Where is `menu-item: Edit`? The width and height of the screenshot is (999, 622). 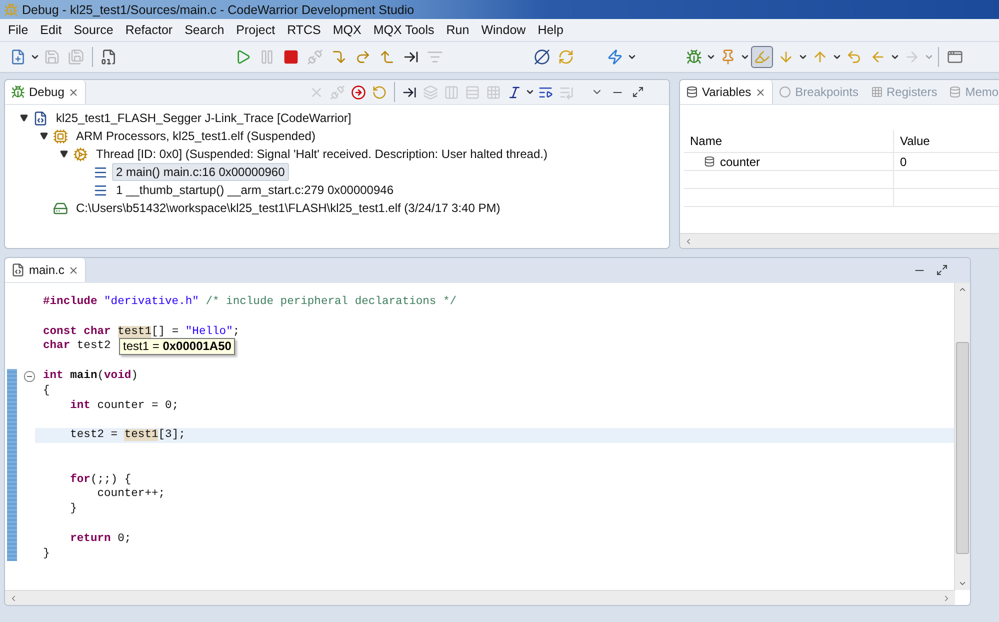
menu-item: Edit is located at coordinates (51, 30).